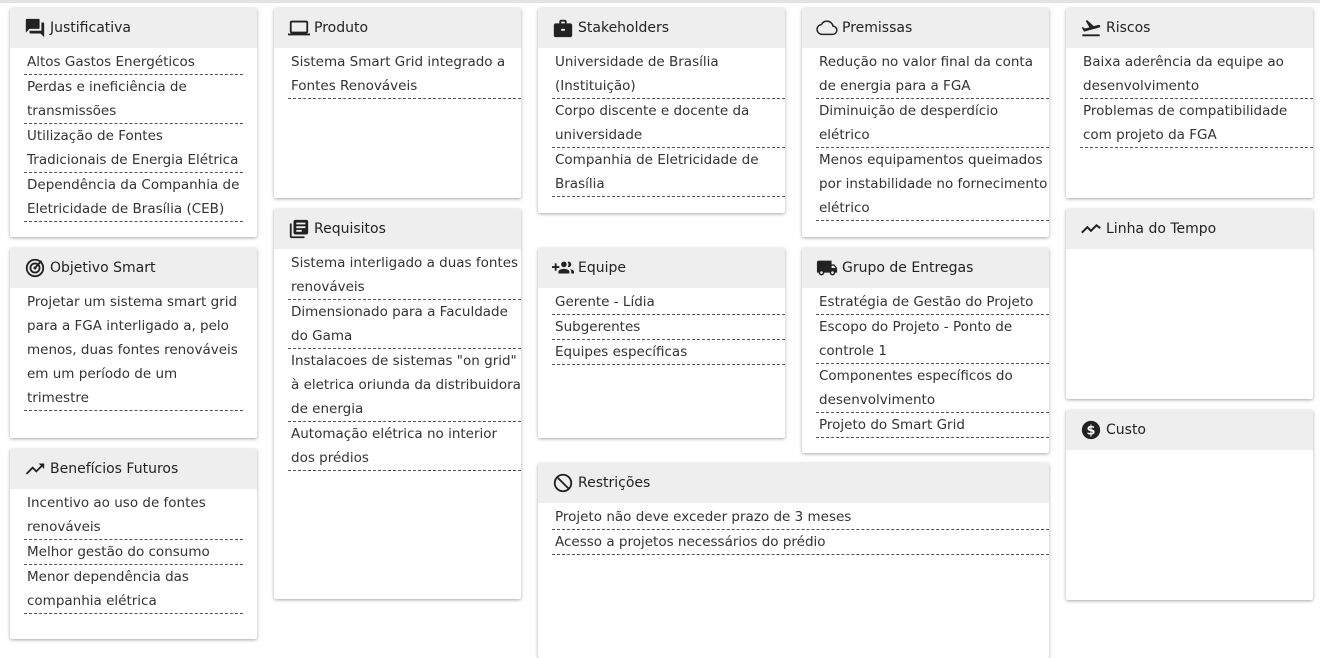 The image size is (1320, 658). Describe the element at coordinates (800, 542) in the screenshot. I see `list-item: Acesso a projetos necessários do prédio` at that location.